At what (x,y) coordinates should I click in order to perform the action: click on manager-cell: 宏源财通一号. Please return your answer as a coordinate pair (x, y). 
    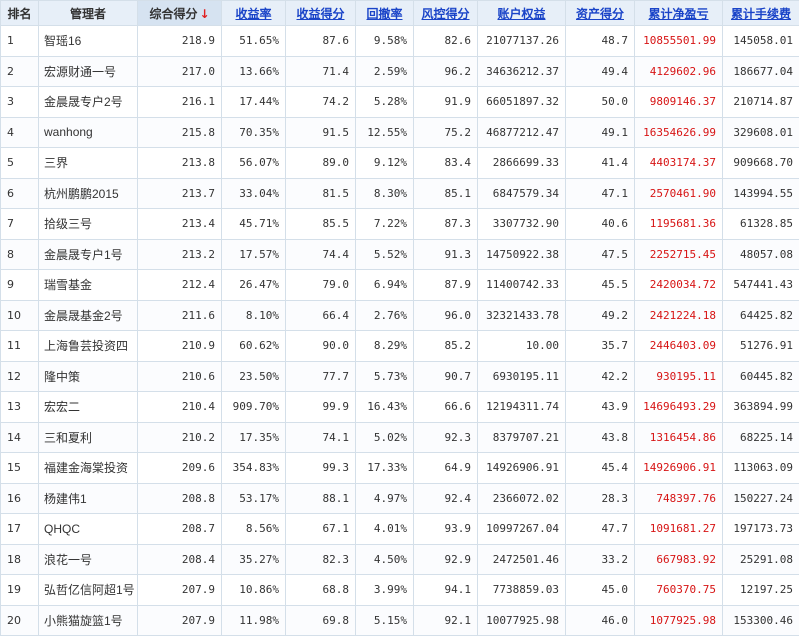
    Looking at the image, I should click on (88, 71).